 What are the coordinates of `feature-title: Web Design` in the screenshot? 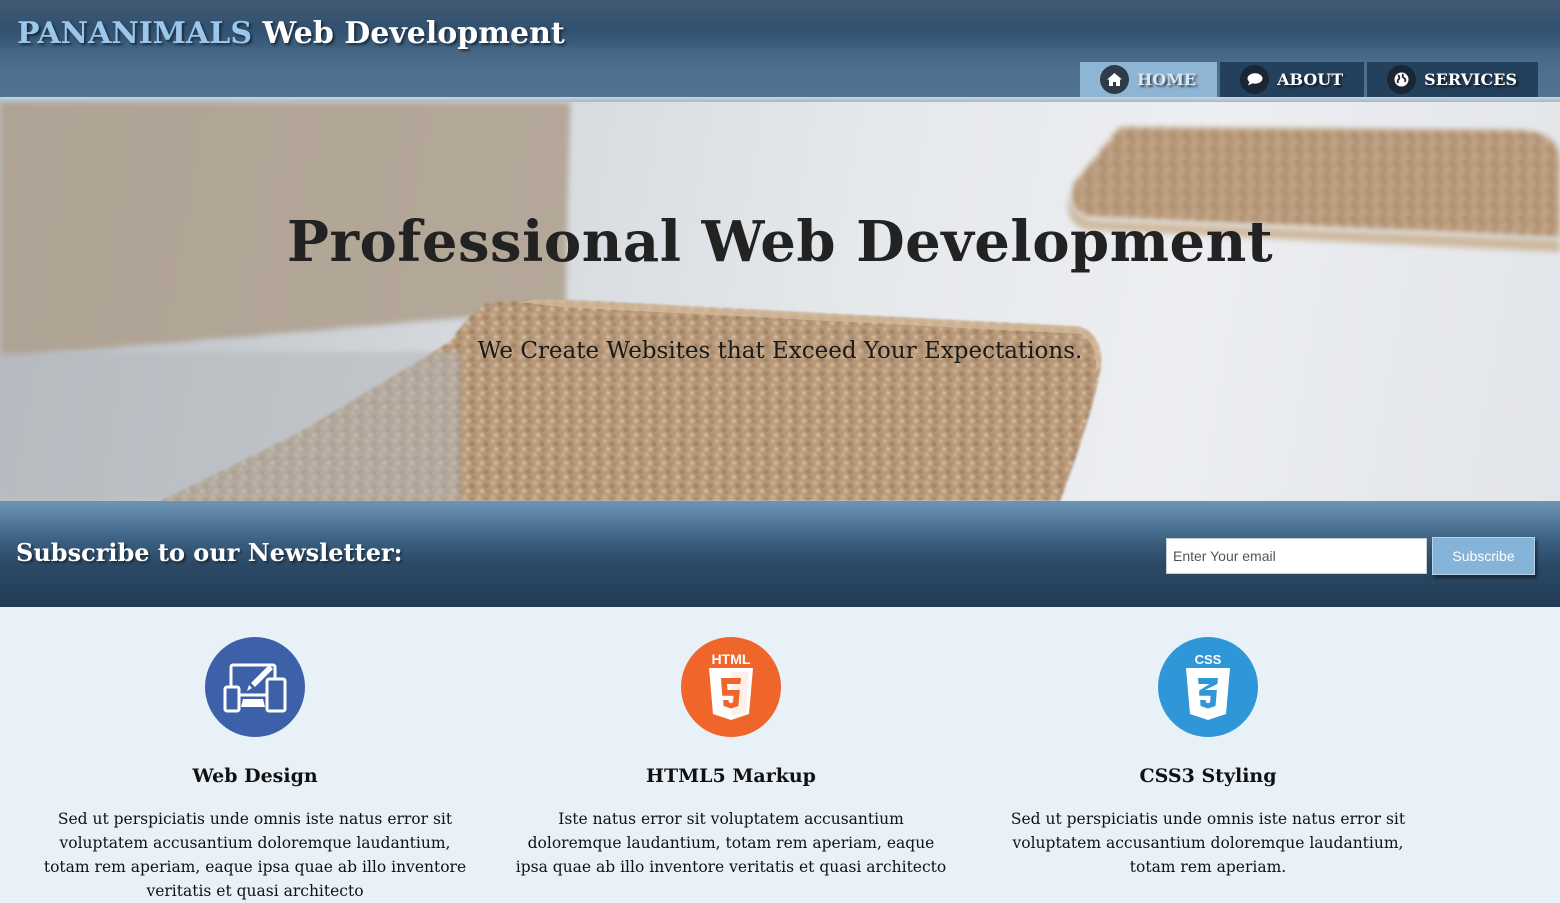 It's located at (255, 776).